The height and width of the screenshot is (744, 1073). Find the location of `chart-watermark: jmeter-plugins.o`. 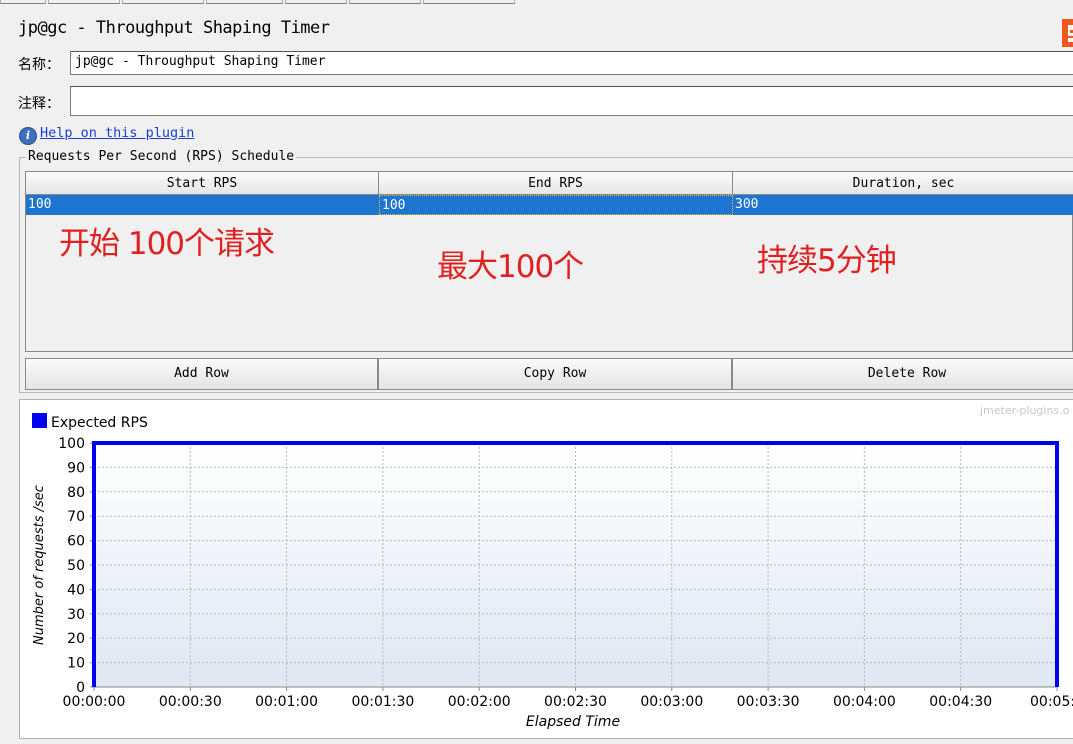

chart-watermark: jmeter-plugins.o is located at coordinates (1024, 410).